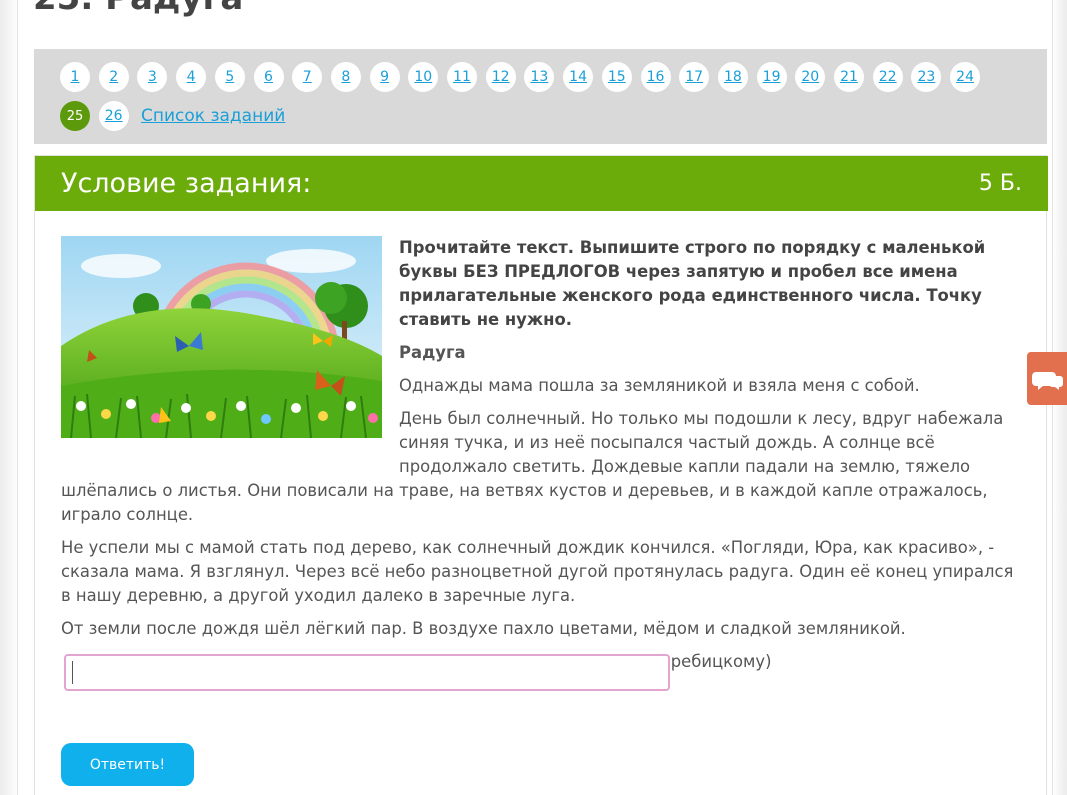 The width and height of the screenshot is (1067, 795). I want to click on task-number-12: 12, so click(500, 77).